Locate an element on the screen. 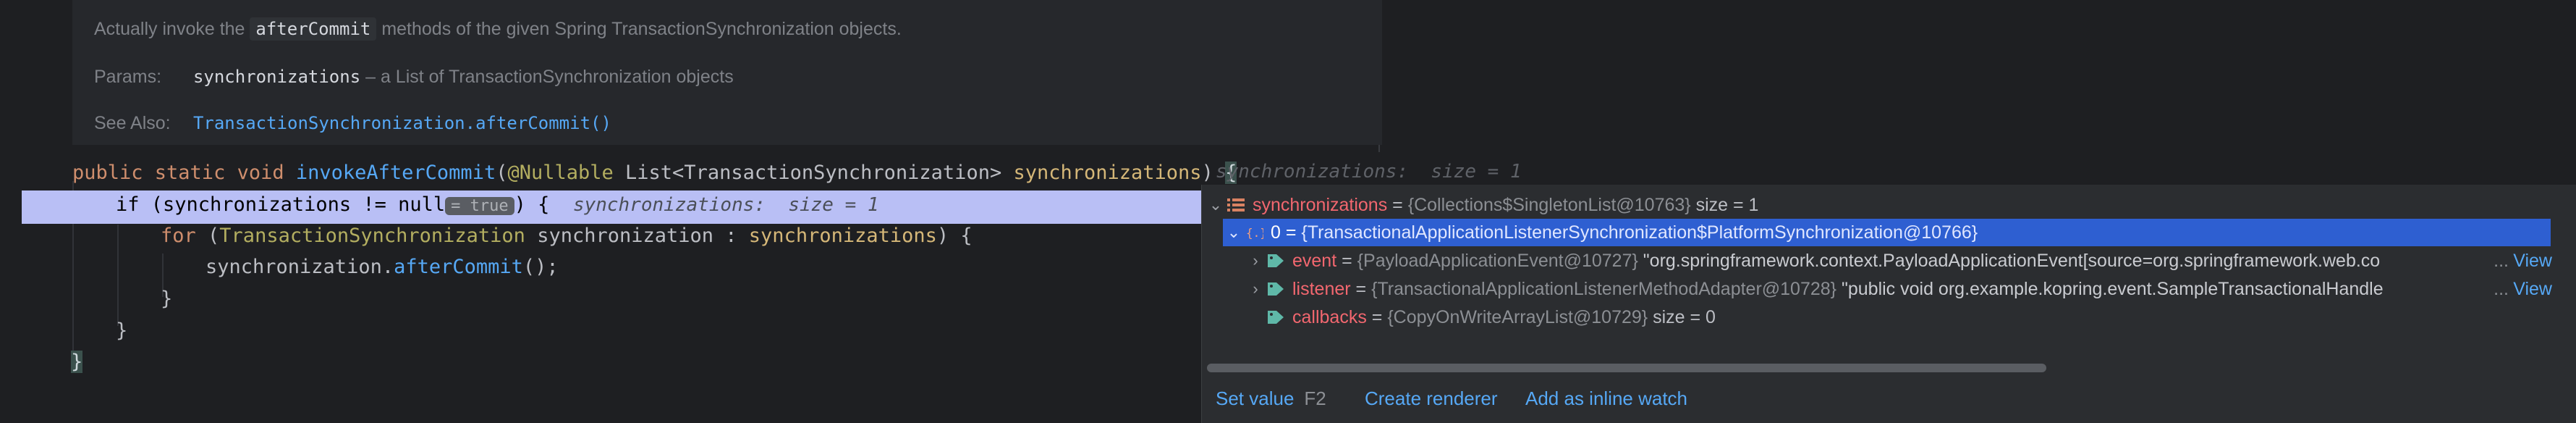  if-condition-text: if (synchronizations != null is located at coordinates (281, 204).